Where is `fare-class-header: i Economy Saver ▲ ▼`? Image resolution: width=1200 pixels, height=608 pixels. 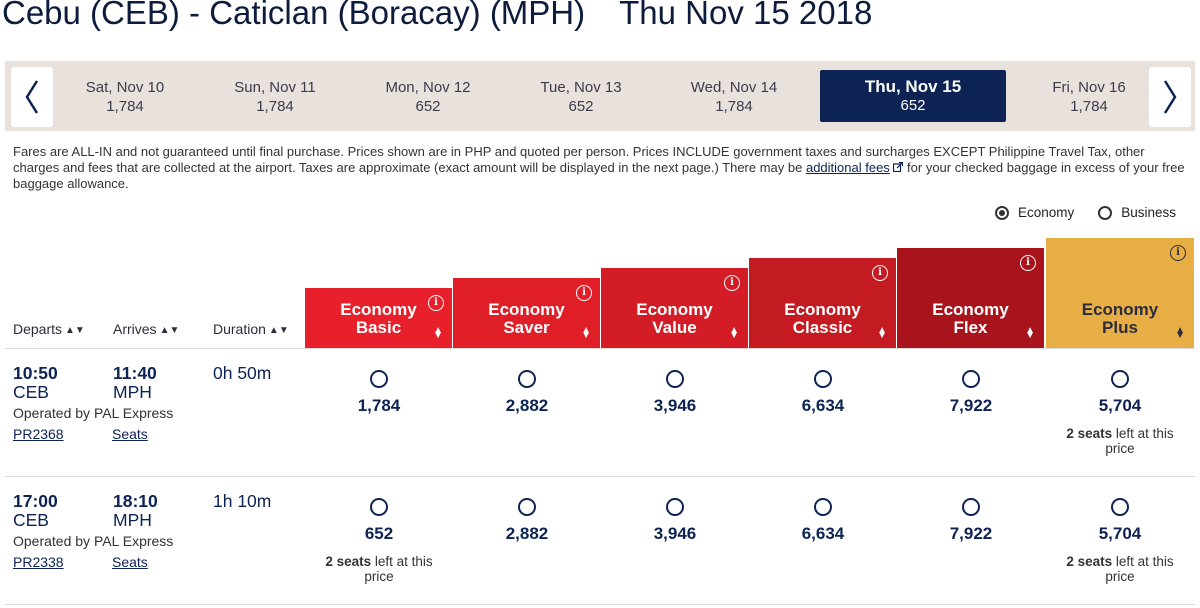
fare-class-header: i Economy Saver ▲ ▼ is located at coordinates (526, 313).